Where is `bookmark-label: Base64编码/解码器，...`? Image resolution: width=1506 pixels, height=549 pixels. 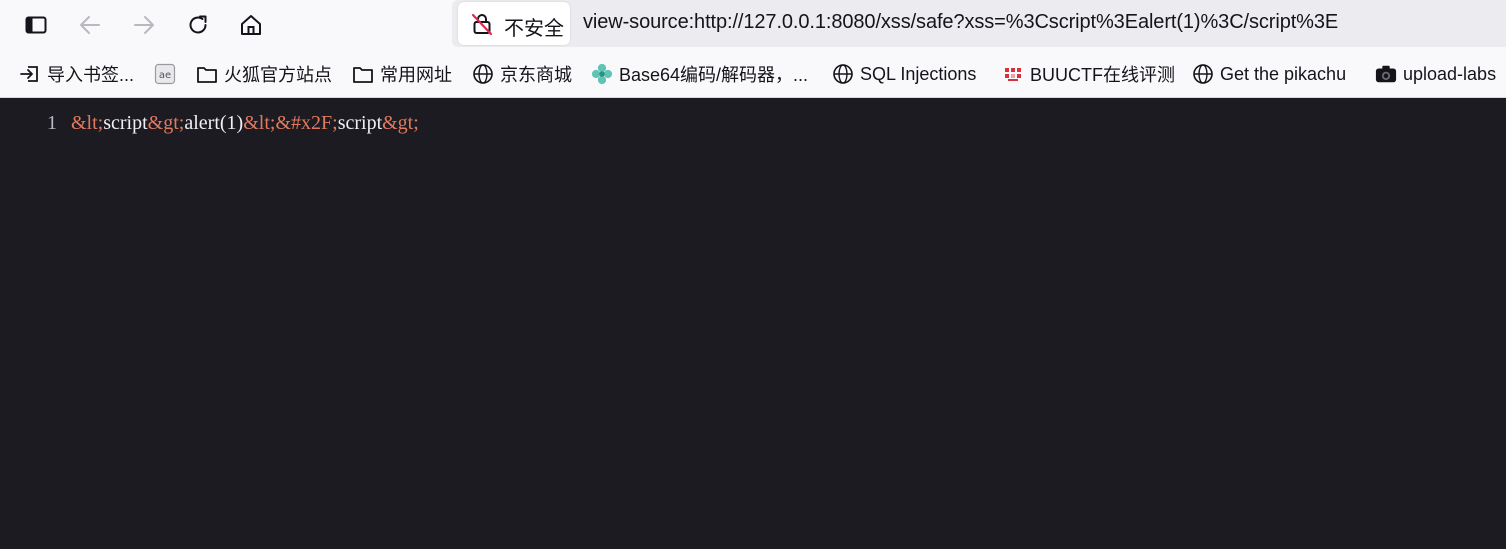 bookmark-label: Base64编码/解码器，... is located at coordinates (714, 75).